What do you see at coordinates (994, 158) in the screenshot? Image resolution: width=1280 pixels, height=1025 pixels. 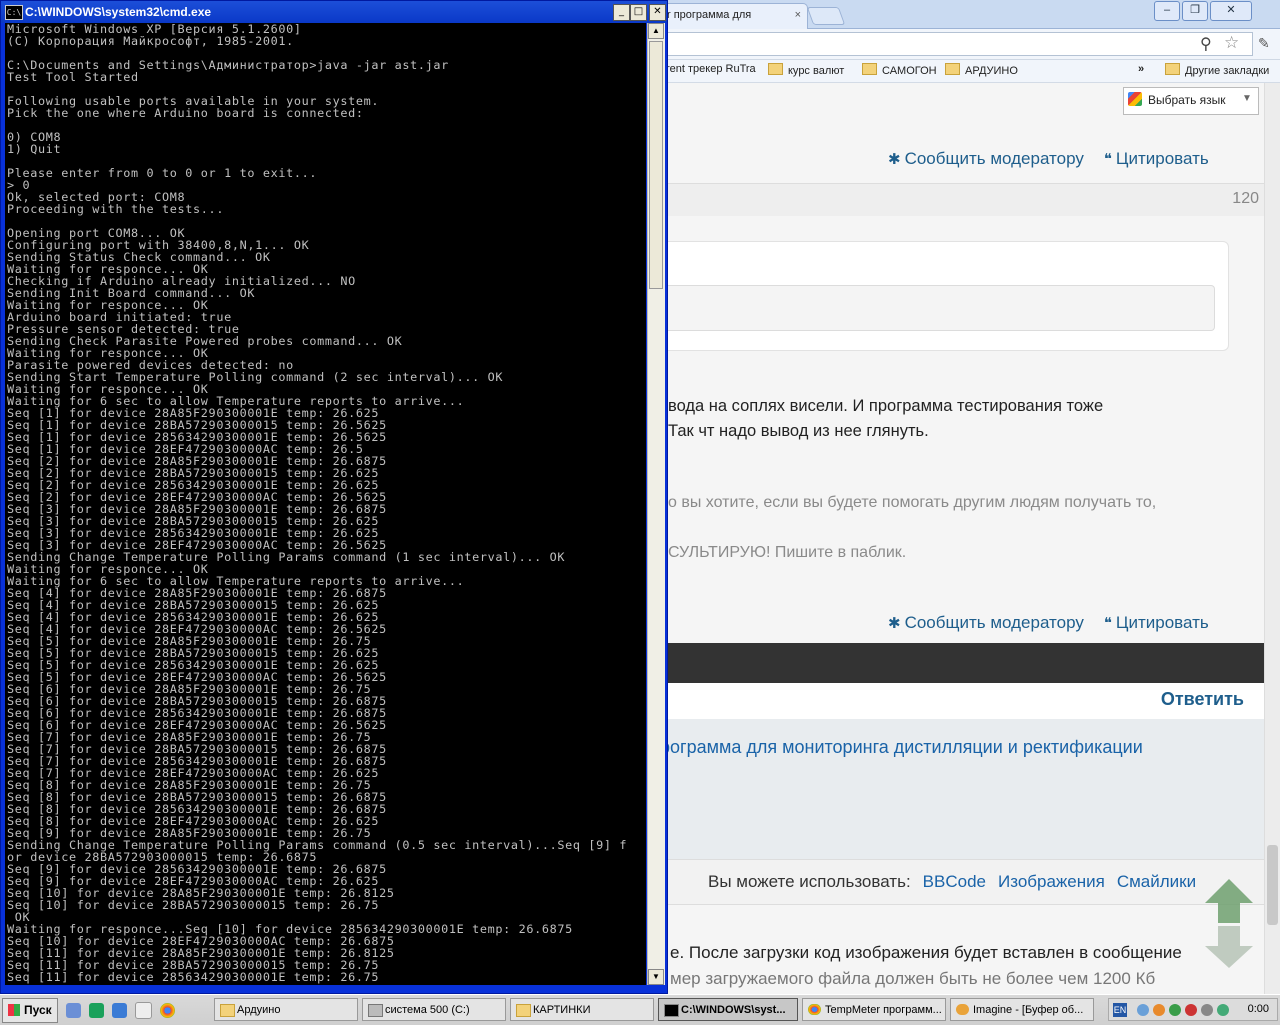 I see `report-label: Сообщить модератору` at bounding box center [994, 158].